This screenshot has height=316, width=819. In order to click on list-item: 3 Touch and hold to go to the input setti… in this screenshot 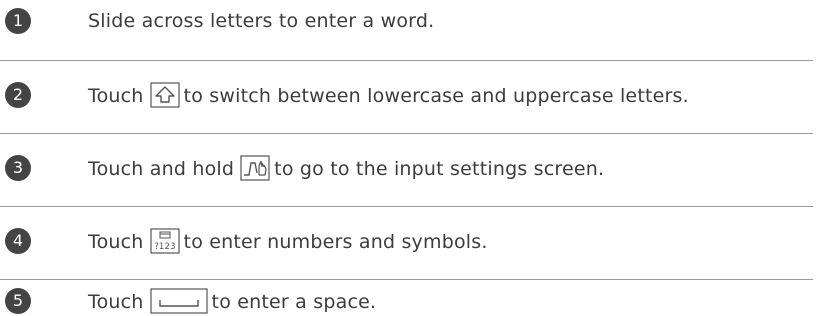, I will do `click(409, 168)`.